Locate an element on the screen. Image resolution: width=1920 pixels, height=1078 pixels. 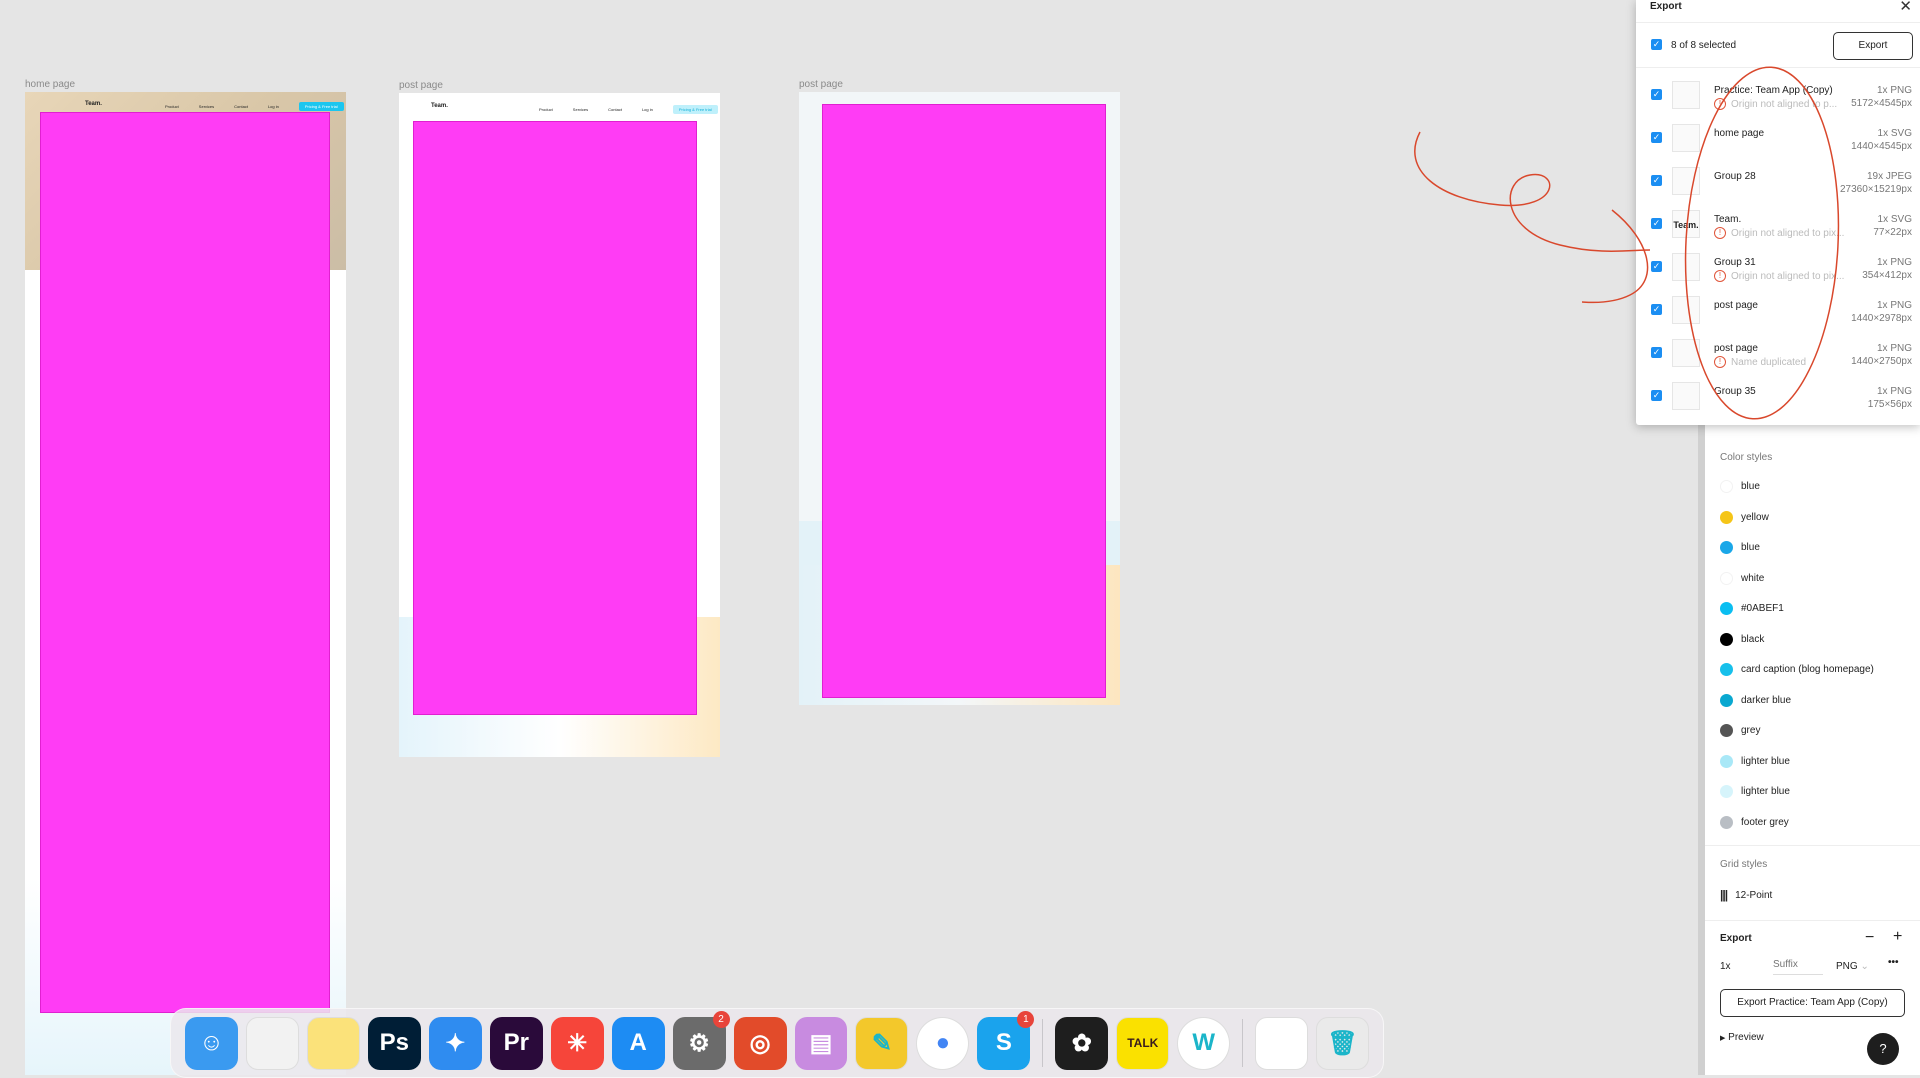
trash-app-icon: 🗑 is located at coordinates (1343, 1043).